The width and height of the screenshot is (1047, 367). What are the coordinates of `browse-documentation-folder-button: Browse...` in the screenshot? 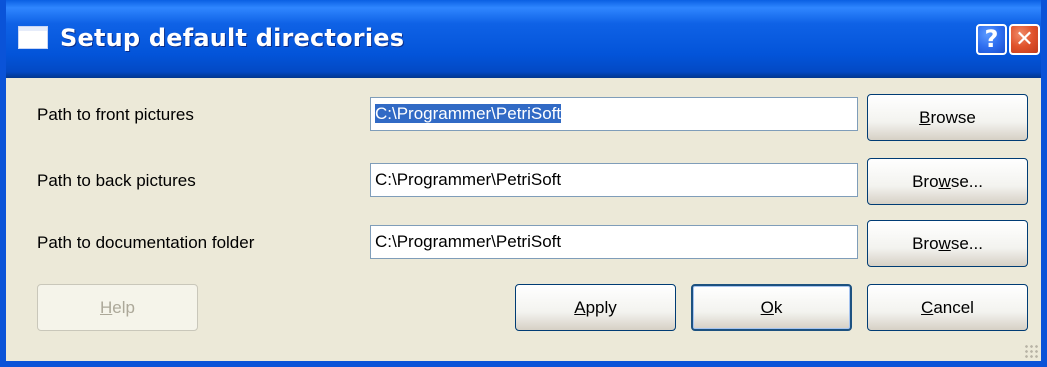 It's located at (947, 243).